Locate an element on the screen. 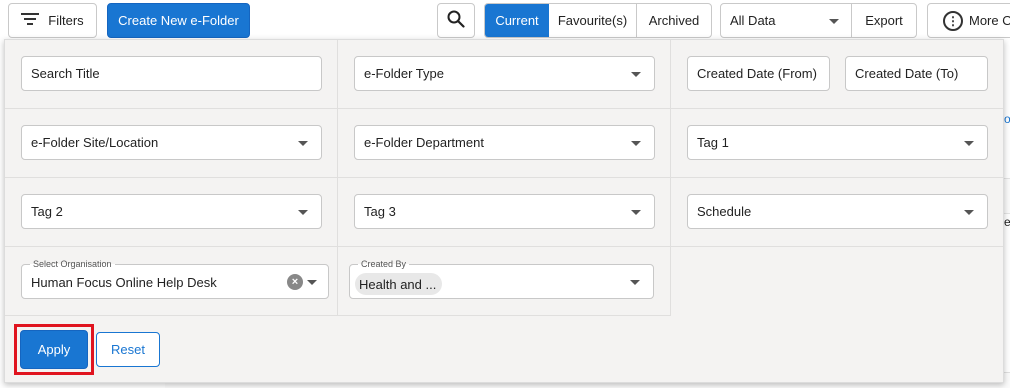 Image resolution: width=1010 pixels, height=388 pixels. background-text-fragment: e is located at coordinates (1007, 222).